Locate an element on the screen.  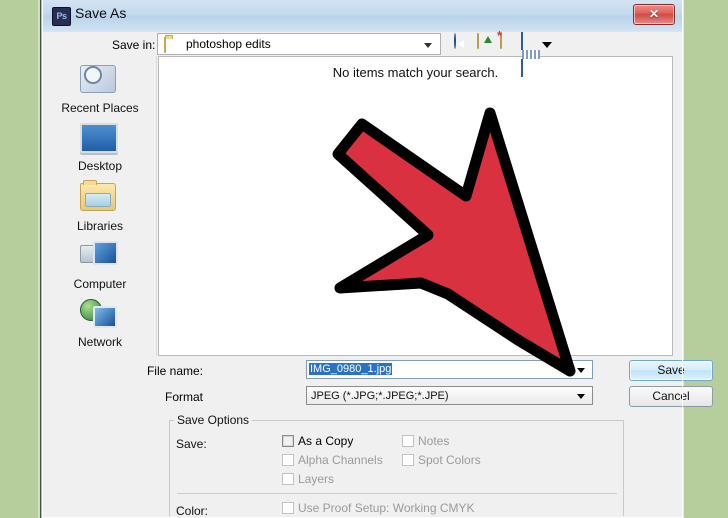
checkbox-label: Layers is located at coordinates (316, 479).